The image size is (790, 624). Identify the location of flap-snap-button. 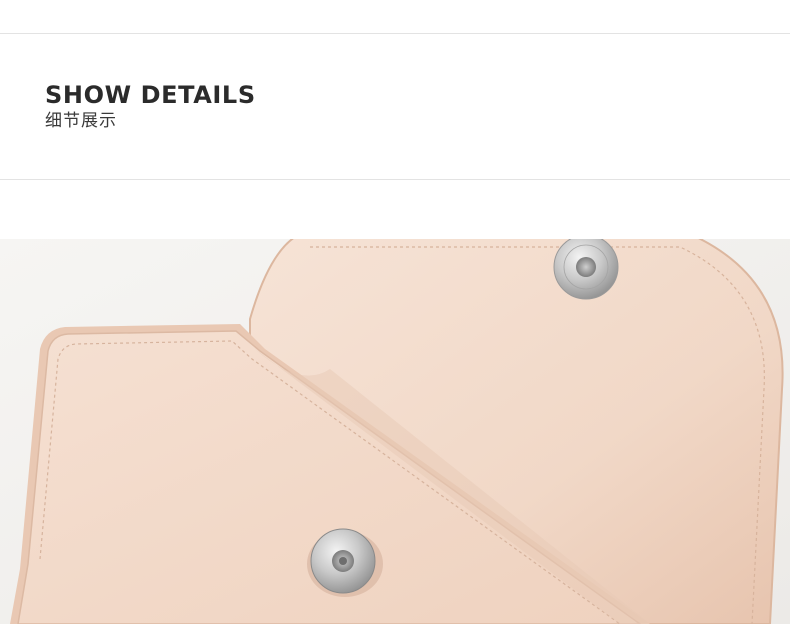
(586, 269).